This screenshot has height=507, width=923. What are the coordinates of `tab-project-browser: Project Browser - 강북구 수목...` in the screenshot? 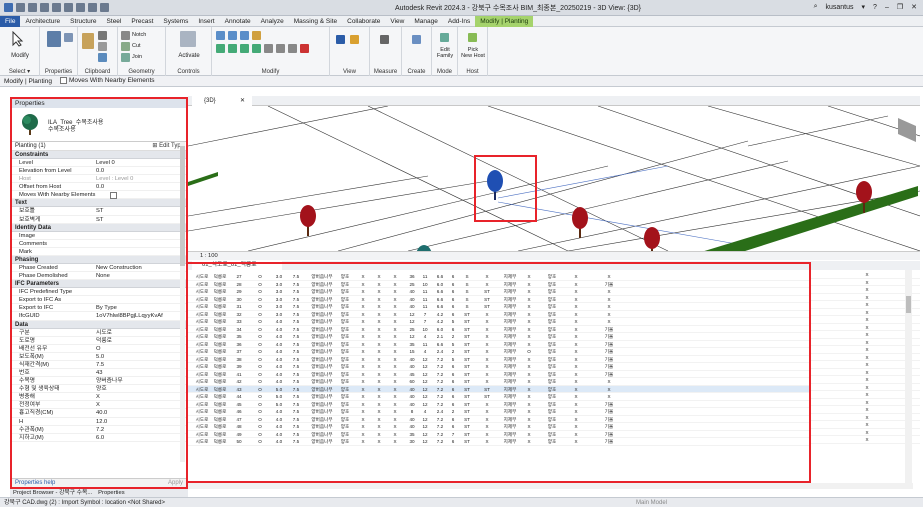 It's located at (52, 493).